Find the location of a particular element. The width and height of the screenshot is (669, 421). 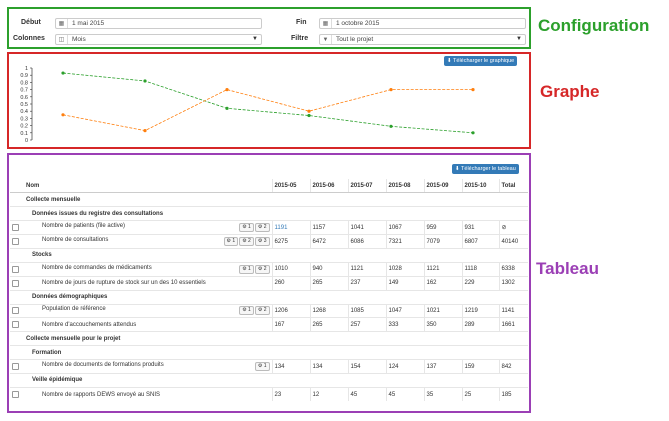

filtre-select: ▼ Tout le projet ▼ is located at coordinates (422, 39).